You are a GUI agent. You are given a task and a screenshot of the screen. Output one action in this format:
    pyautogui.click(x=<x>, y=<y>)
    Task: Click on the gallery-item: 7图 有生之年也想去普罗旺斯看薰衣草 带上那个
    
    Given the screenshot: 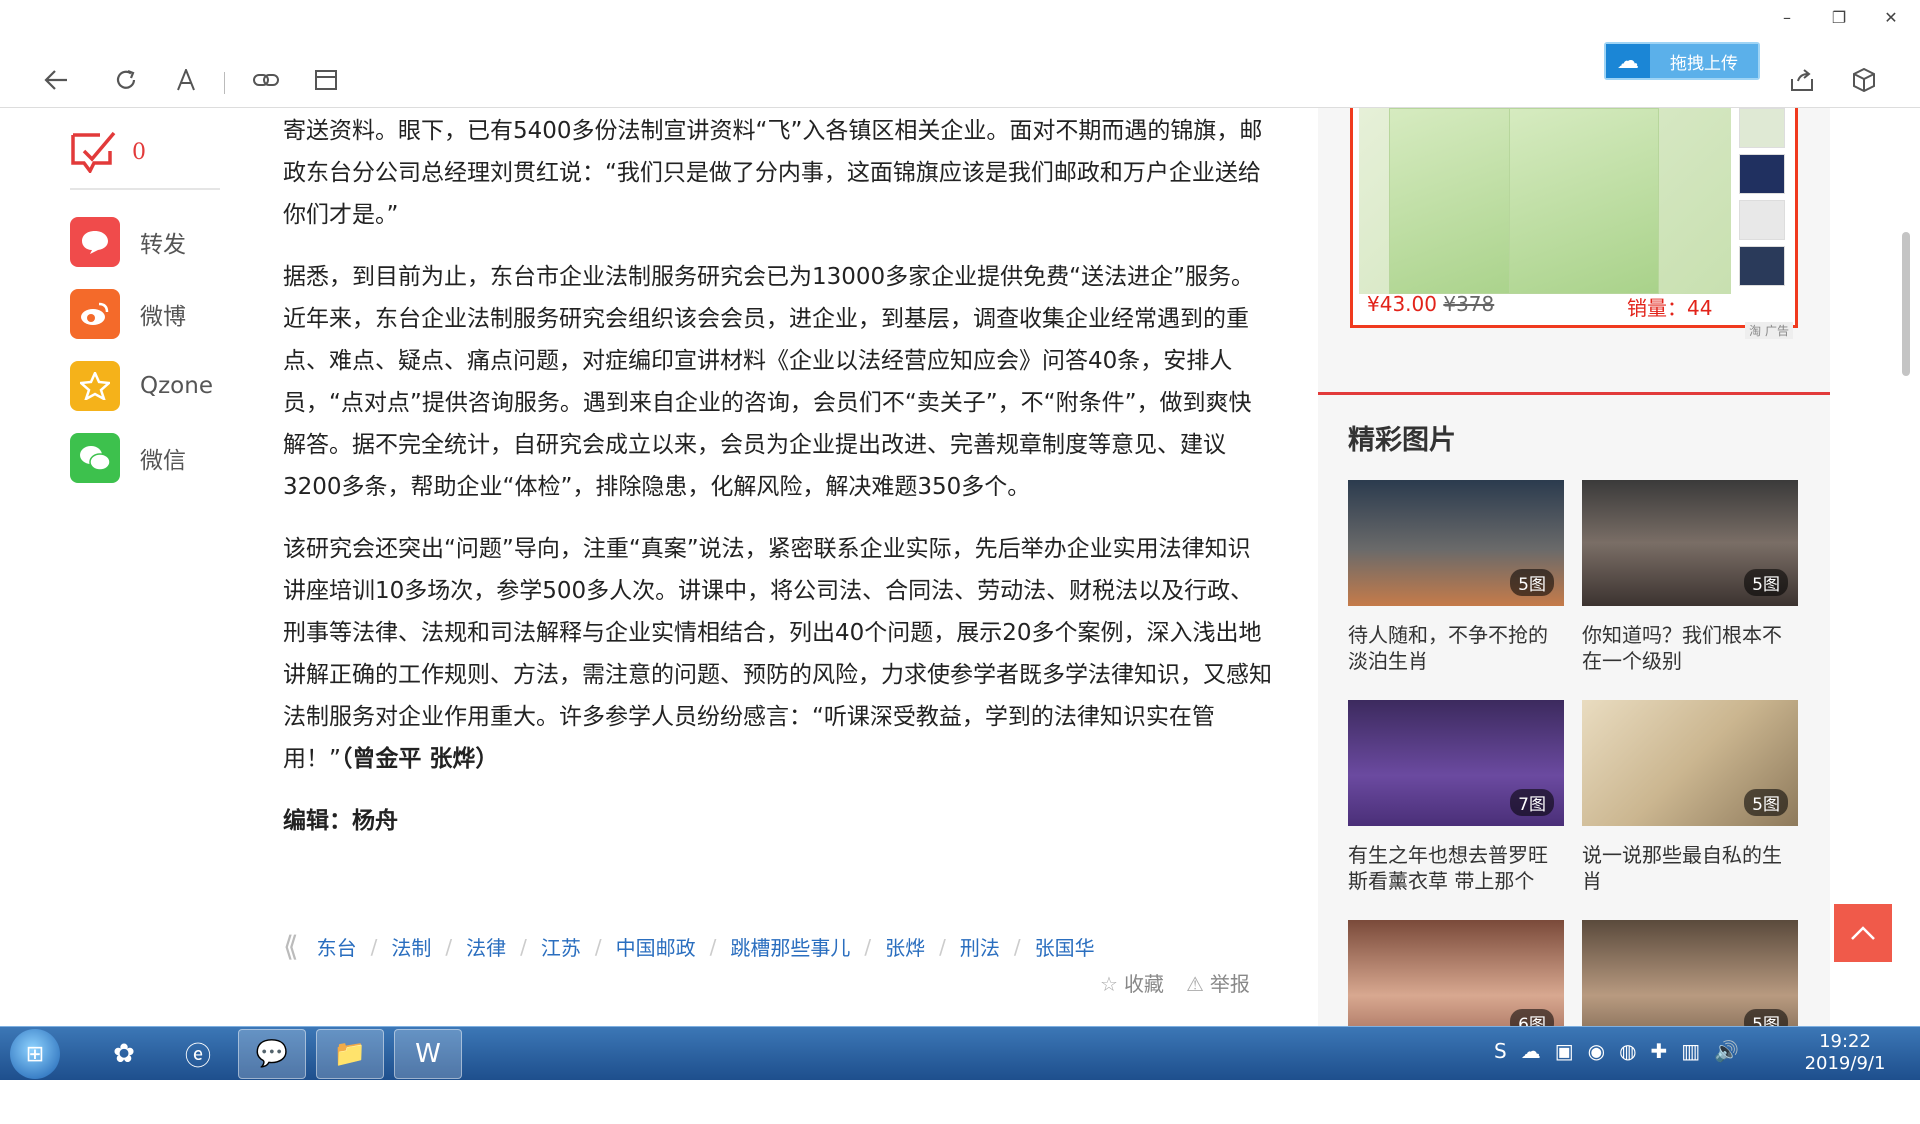 What is the action you would take?
    pyautogui.click(x=1456, y=802)
    